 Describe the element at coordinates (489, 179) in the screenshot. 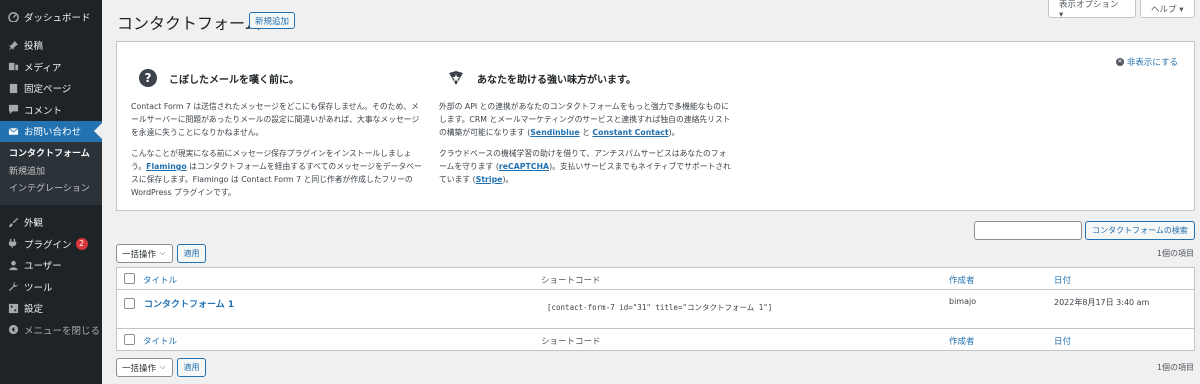

I see `stripe-link: Stripe` at that location.